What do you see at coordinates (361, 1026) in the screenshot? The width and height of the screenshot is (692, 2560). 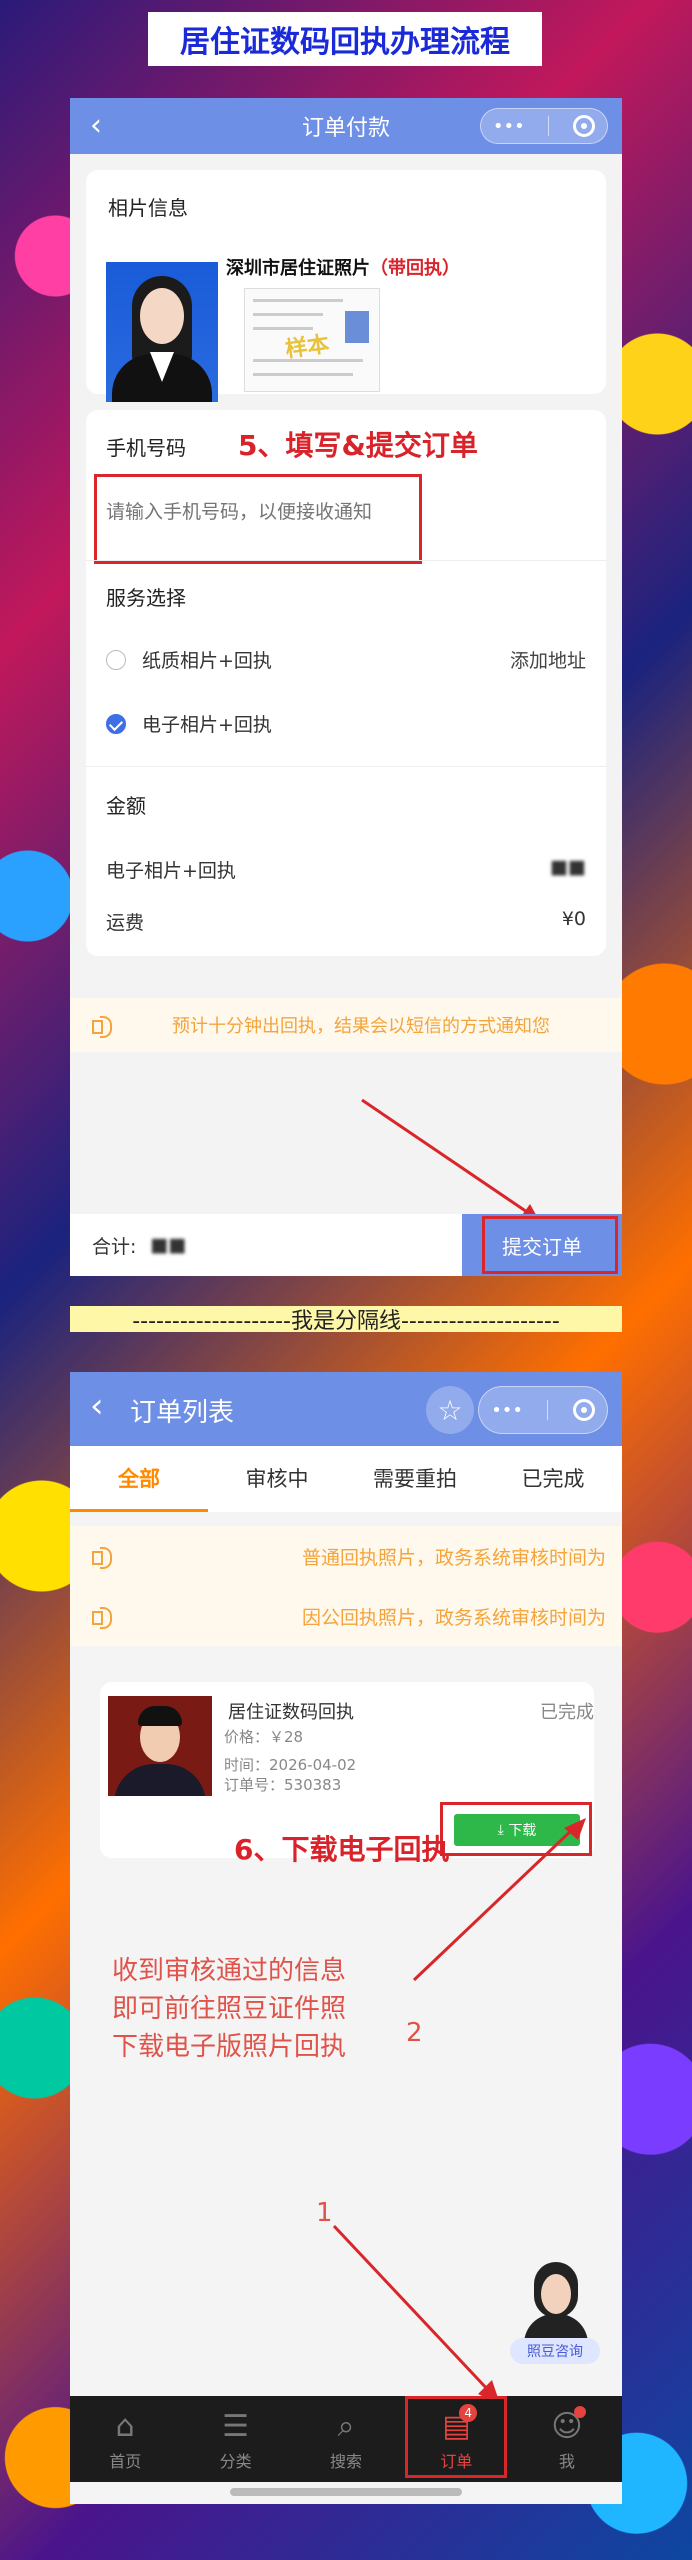 I see `notice-text: 预计十分钟出回执，结果会以短信的方式通知您` at bounding box center [361, 1026].